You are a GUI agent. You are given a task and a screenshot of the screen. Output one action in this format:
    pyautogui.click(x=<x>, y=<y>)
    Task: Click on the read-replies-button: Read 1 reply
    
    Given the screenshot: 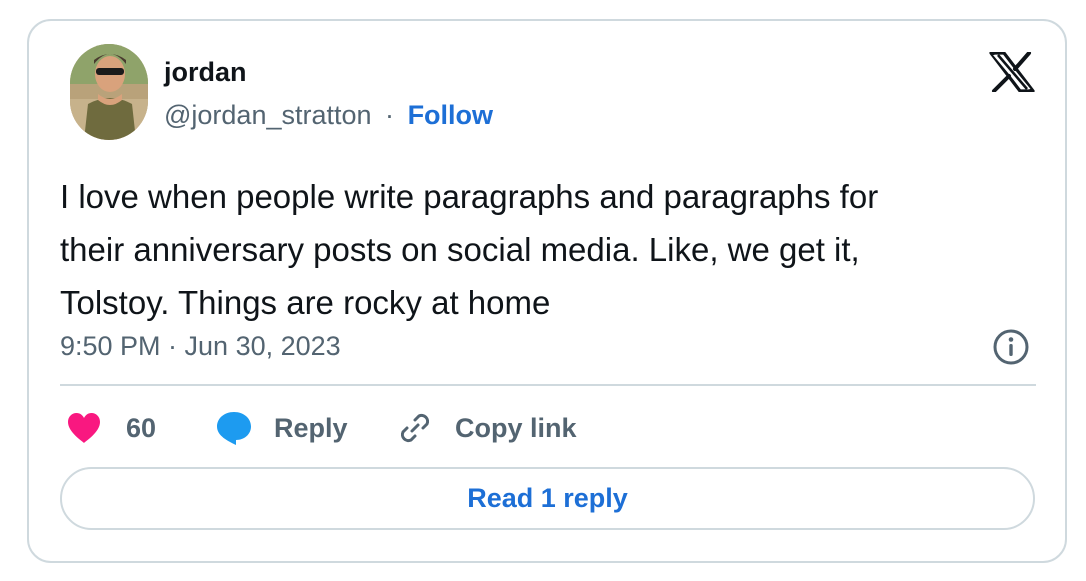 What is the action you would take?
    pyautogui.click(x=547, y=498)
    